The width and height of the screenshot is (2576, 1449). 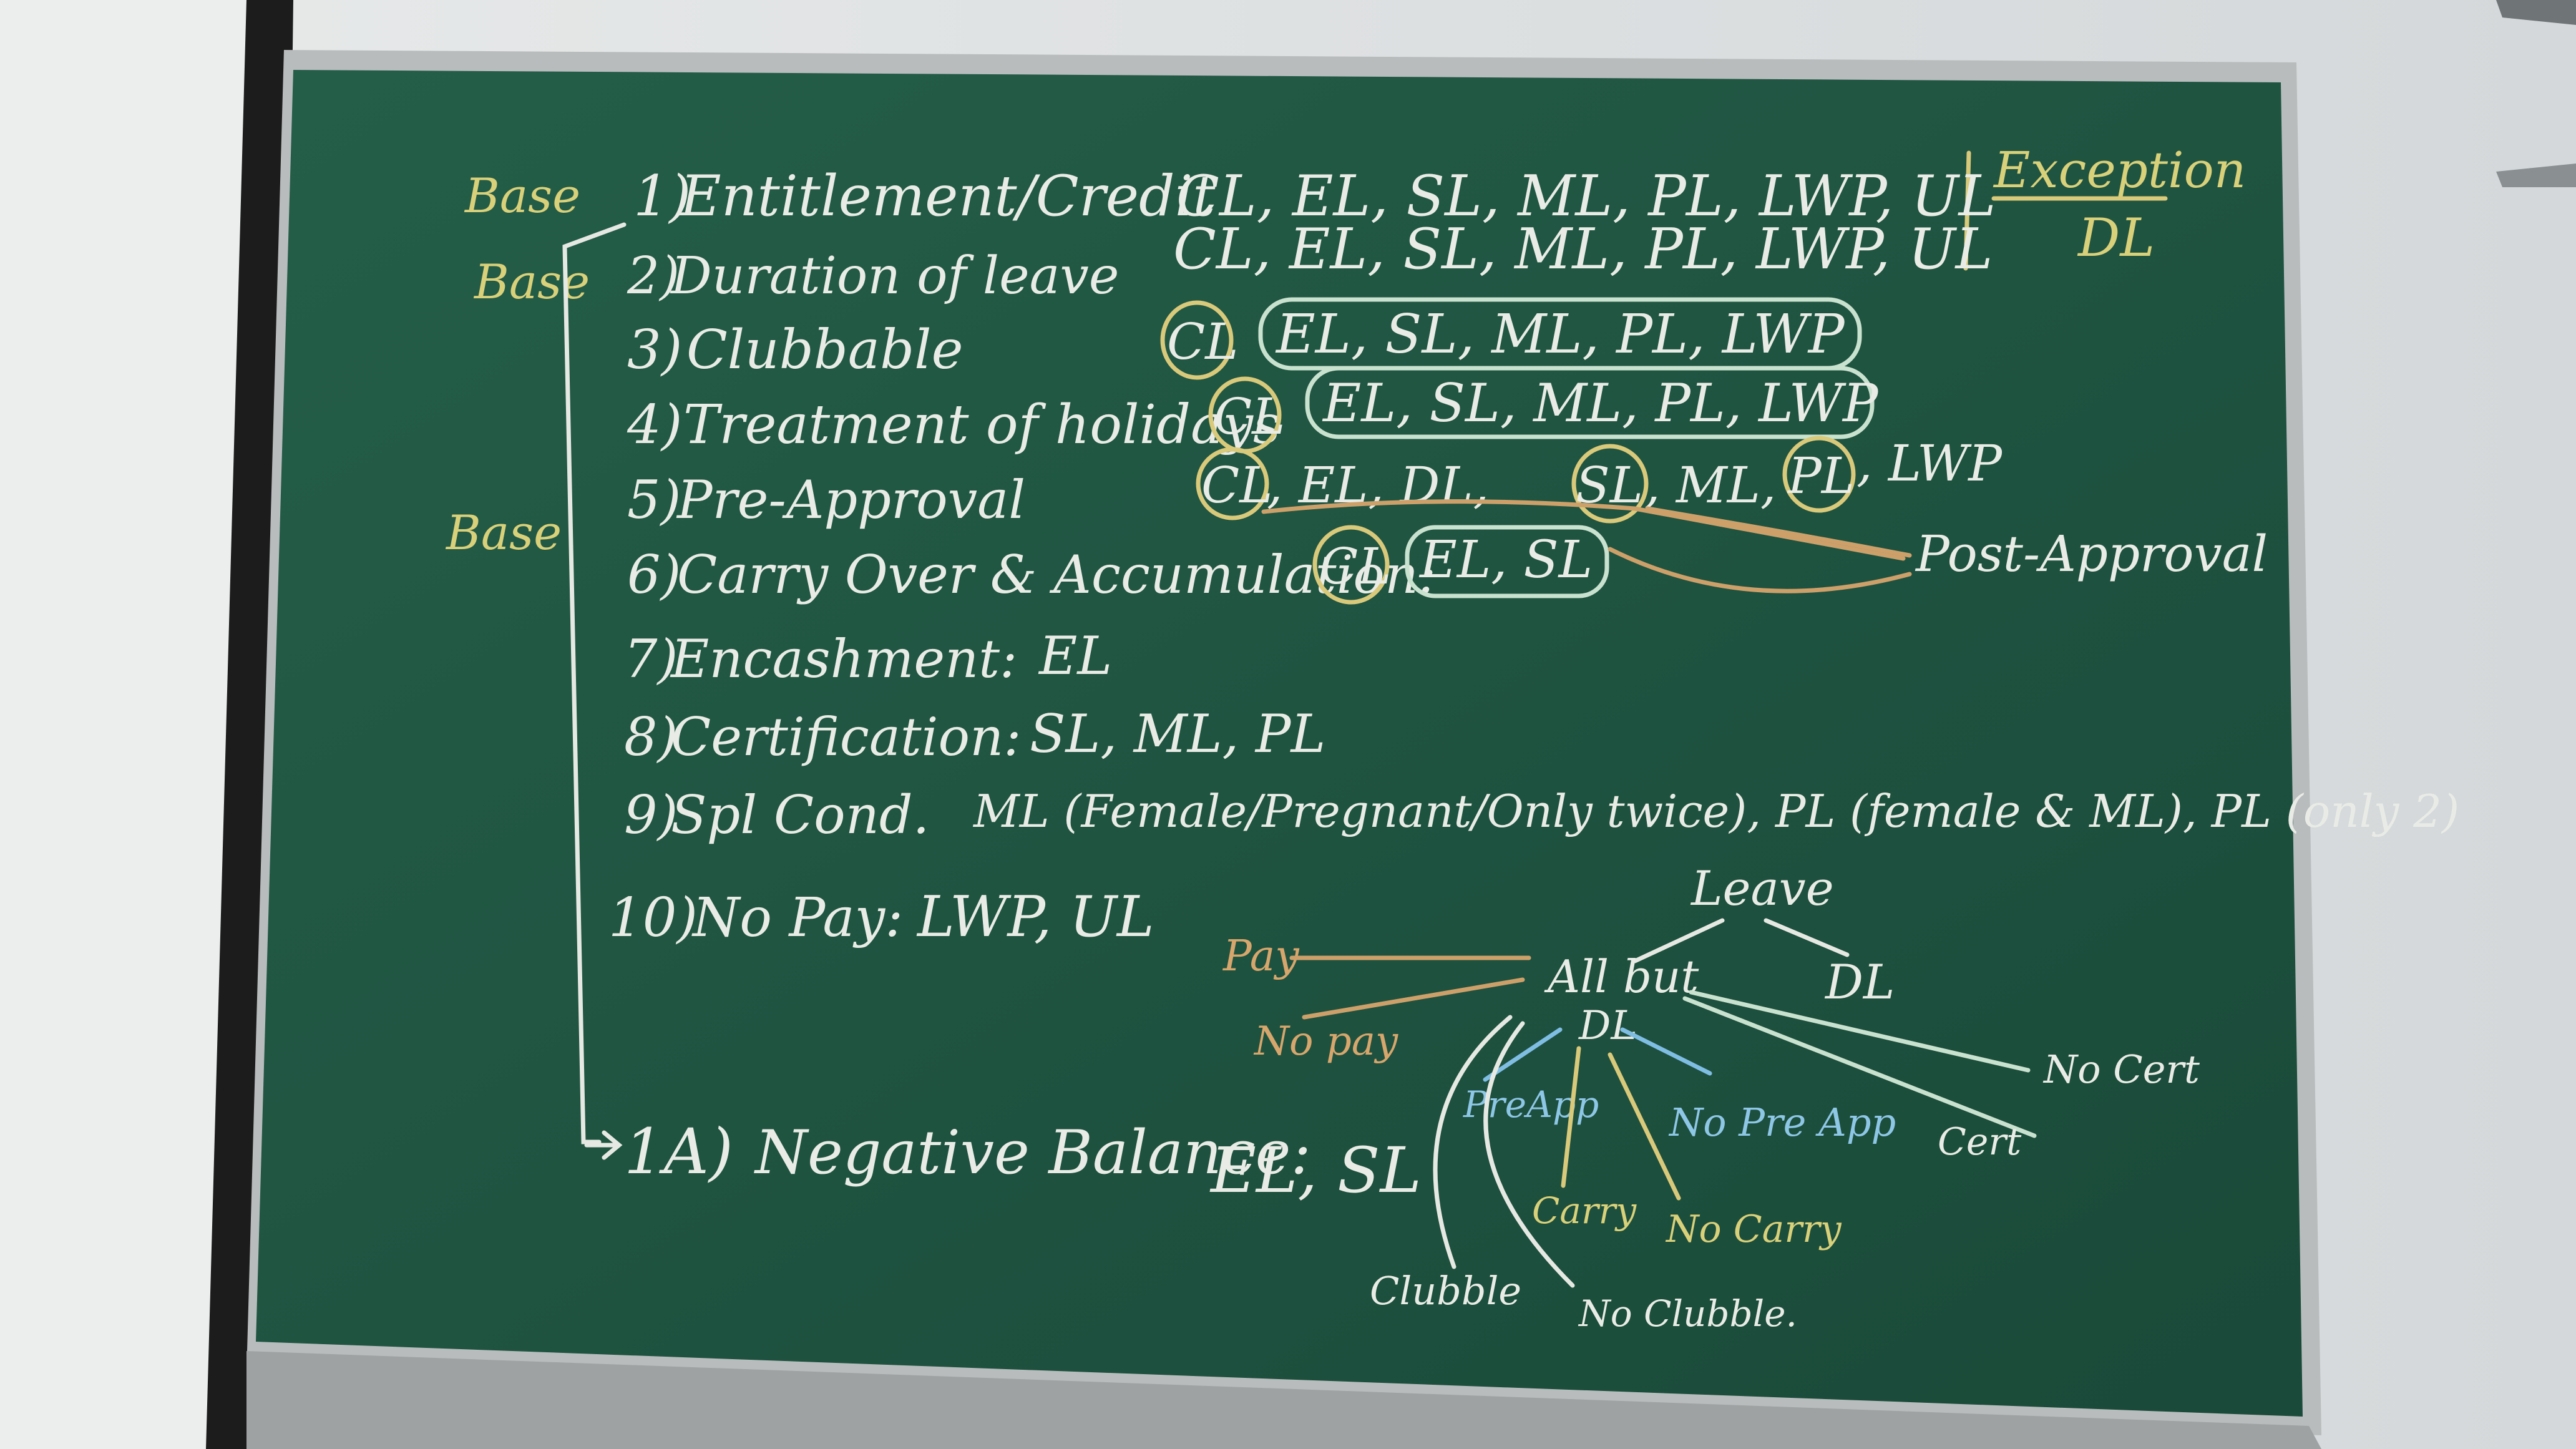 What do you see at coordinates (850, 499) in the screenshot?
I see `row5-label: Pre-Approval` at bounding box center [850, 499].